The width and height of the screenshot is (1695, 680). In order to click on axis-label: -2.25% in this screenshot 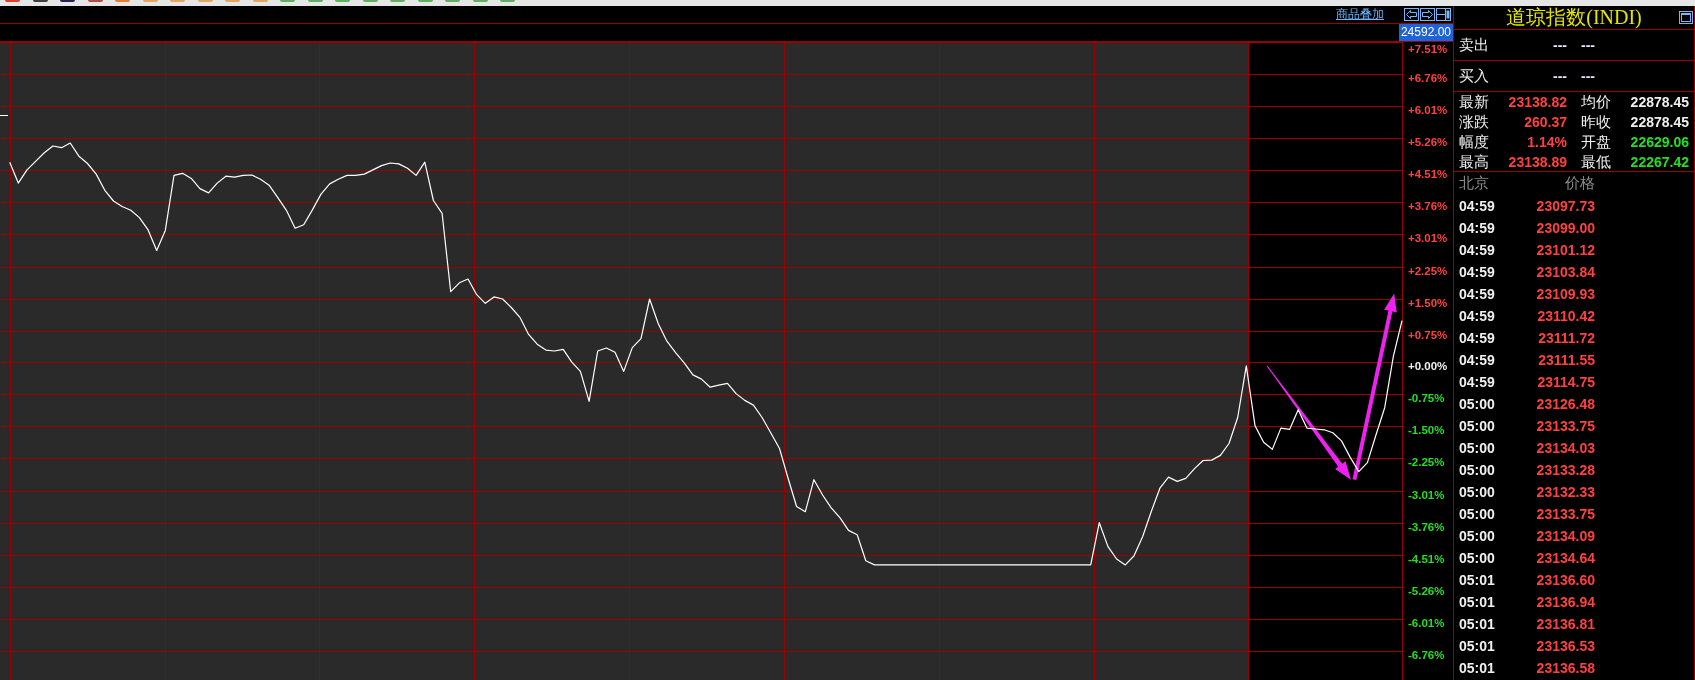, I will do `click(1426, 462)`.